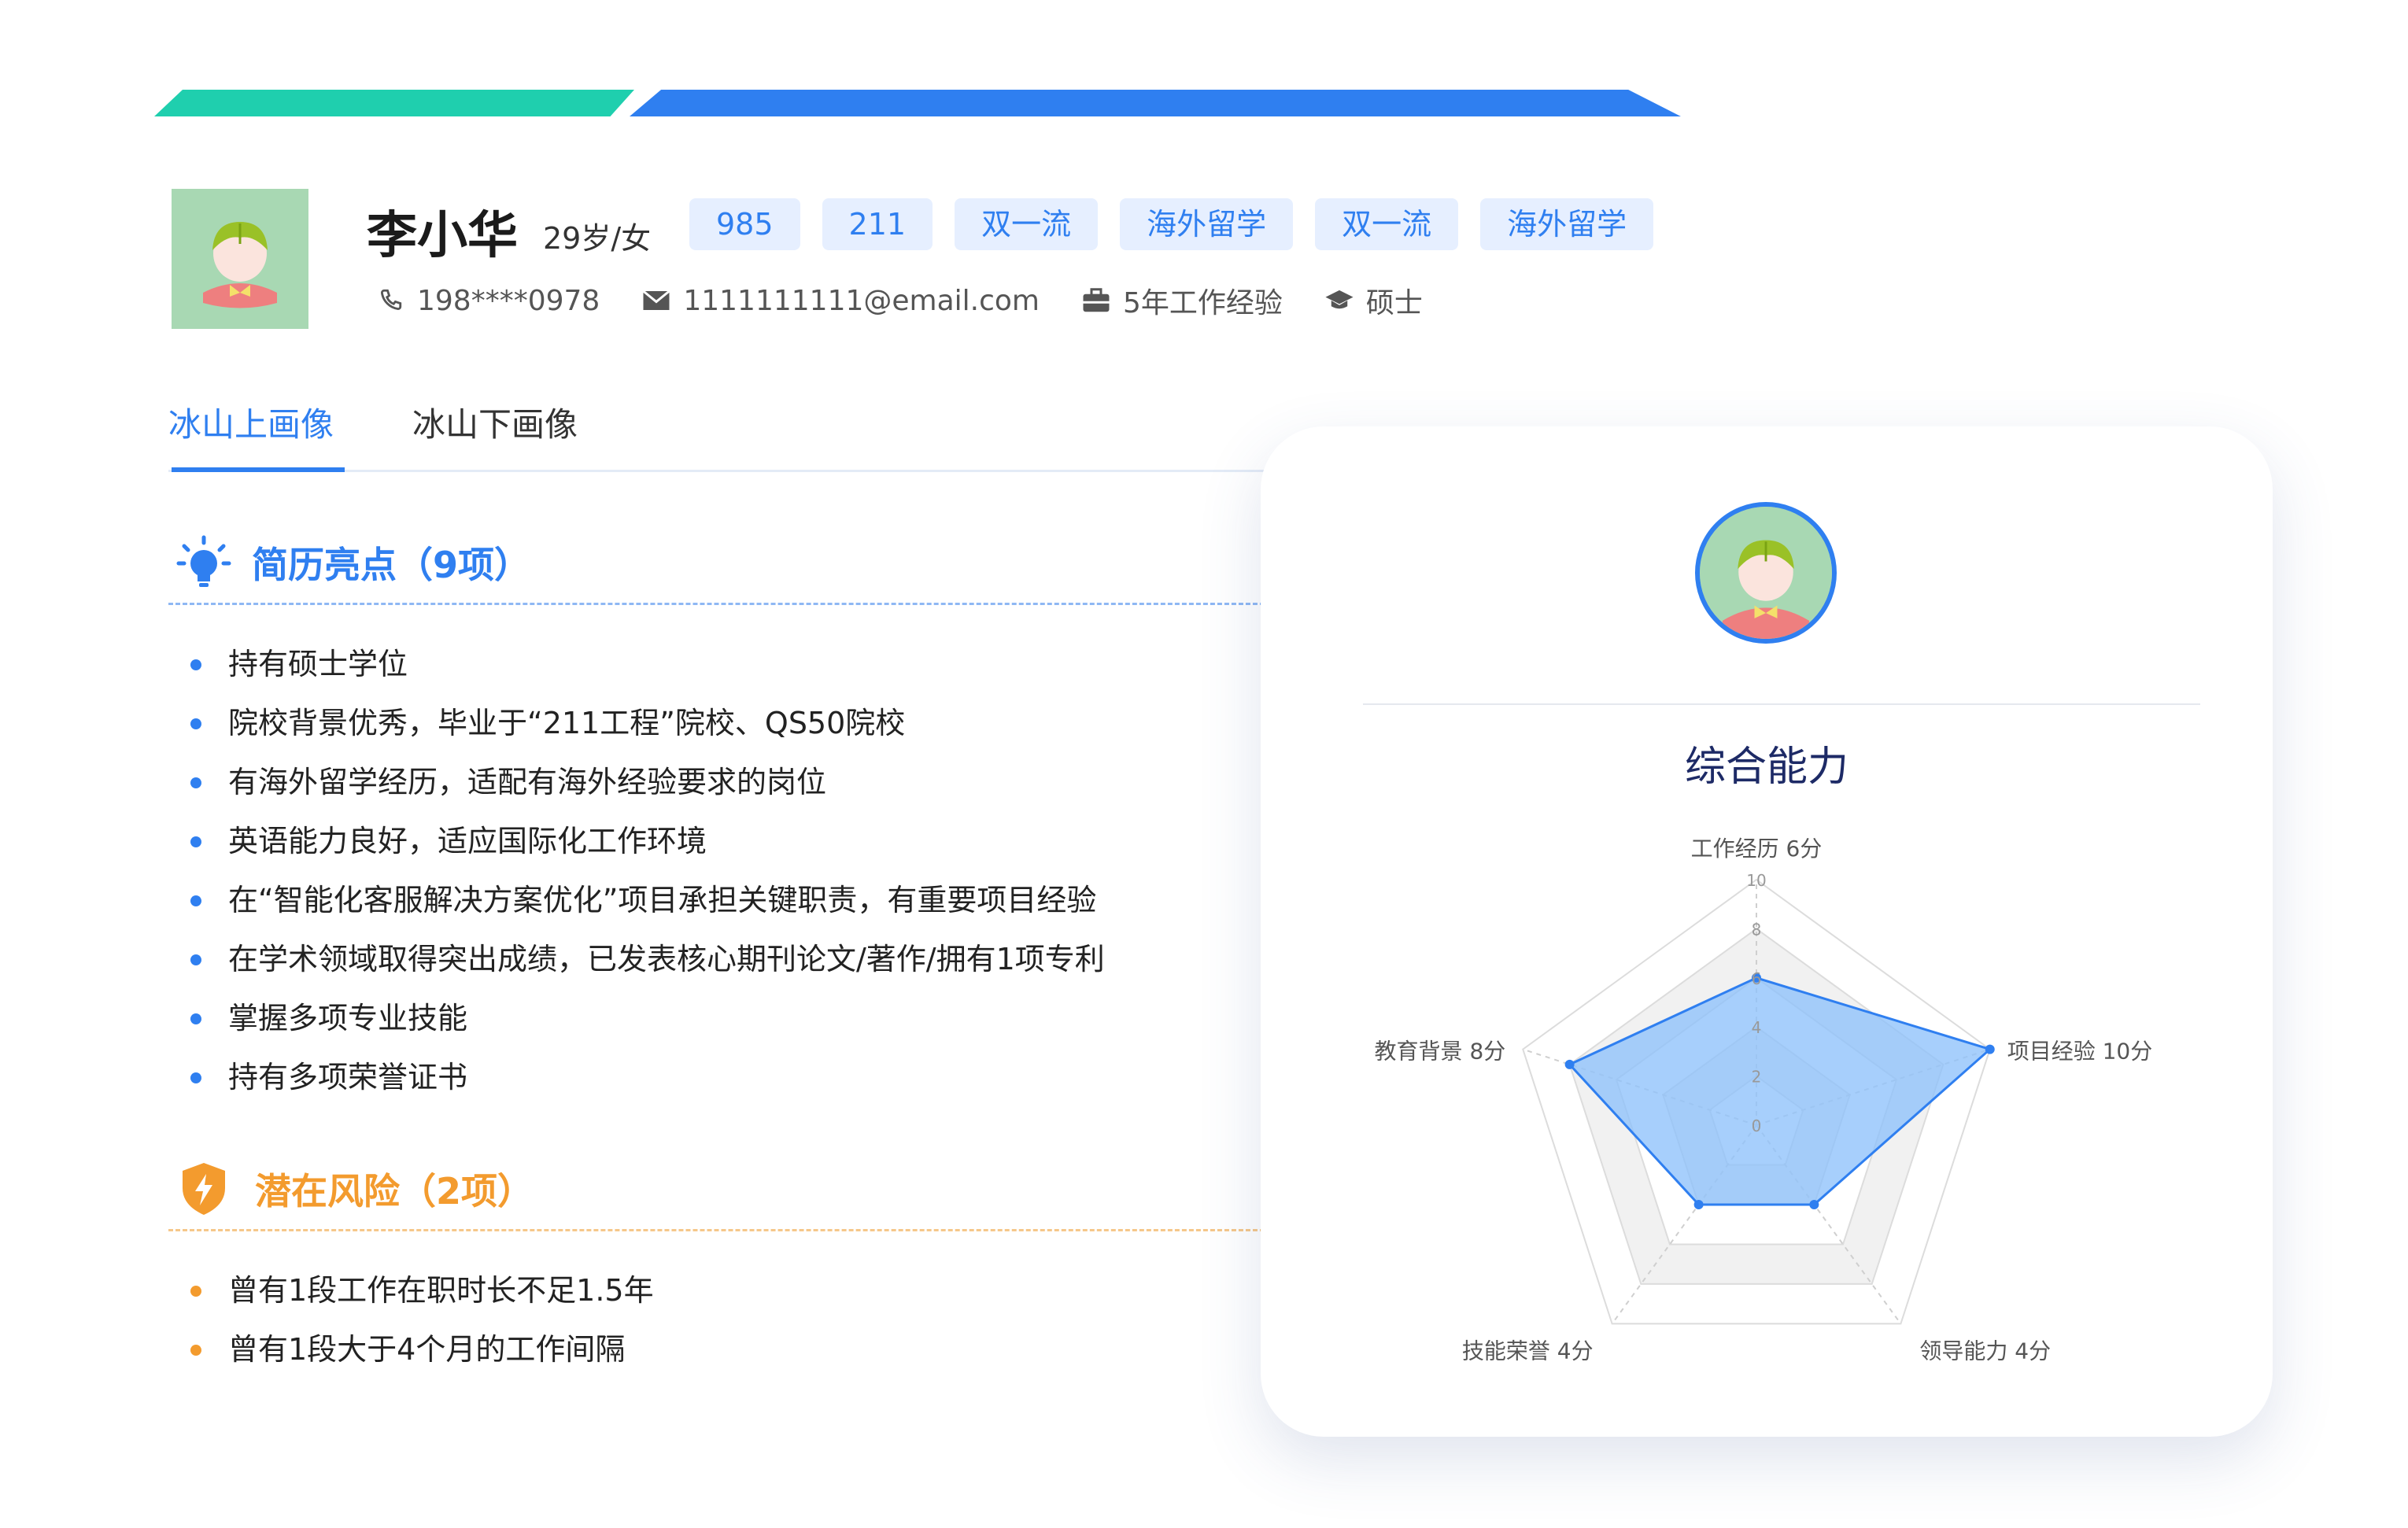 The width and height of the screenshot is (2408, 1528). What do you see at coordinates (391, 565) in the screenshot?
I see `highlights-title: 简历亮点（9项）` at bounding box center [391, 565].